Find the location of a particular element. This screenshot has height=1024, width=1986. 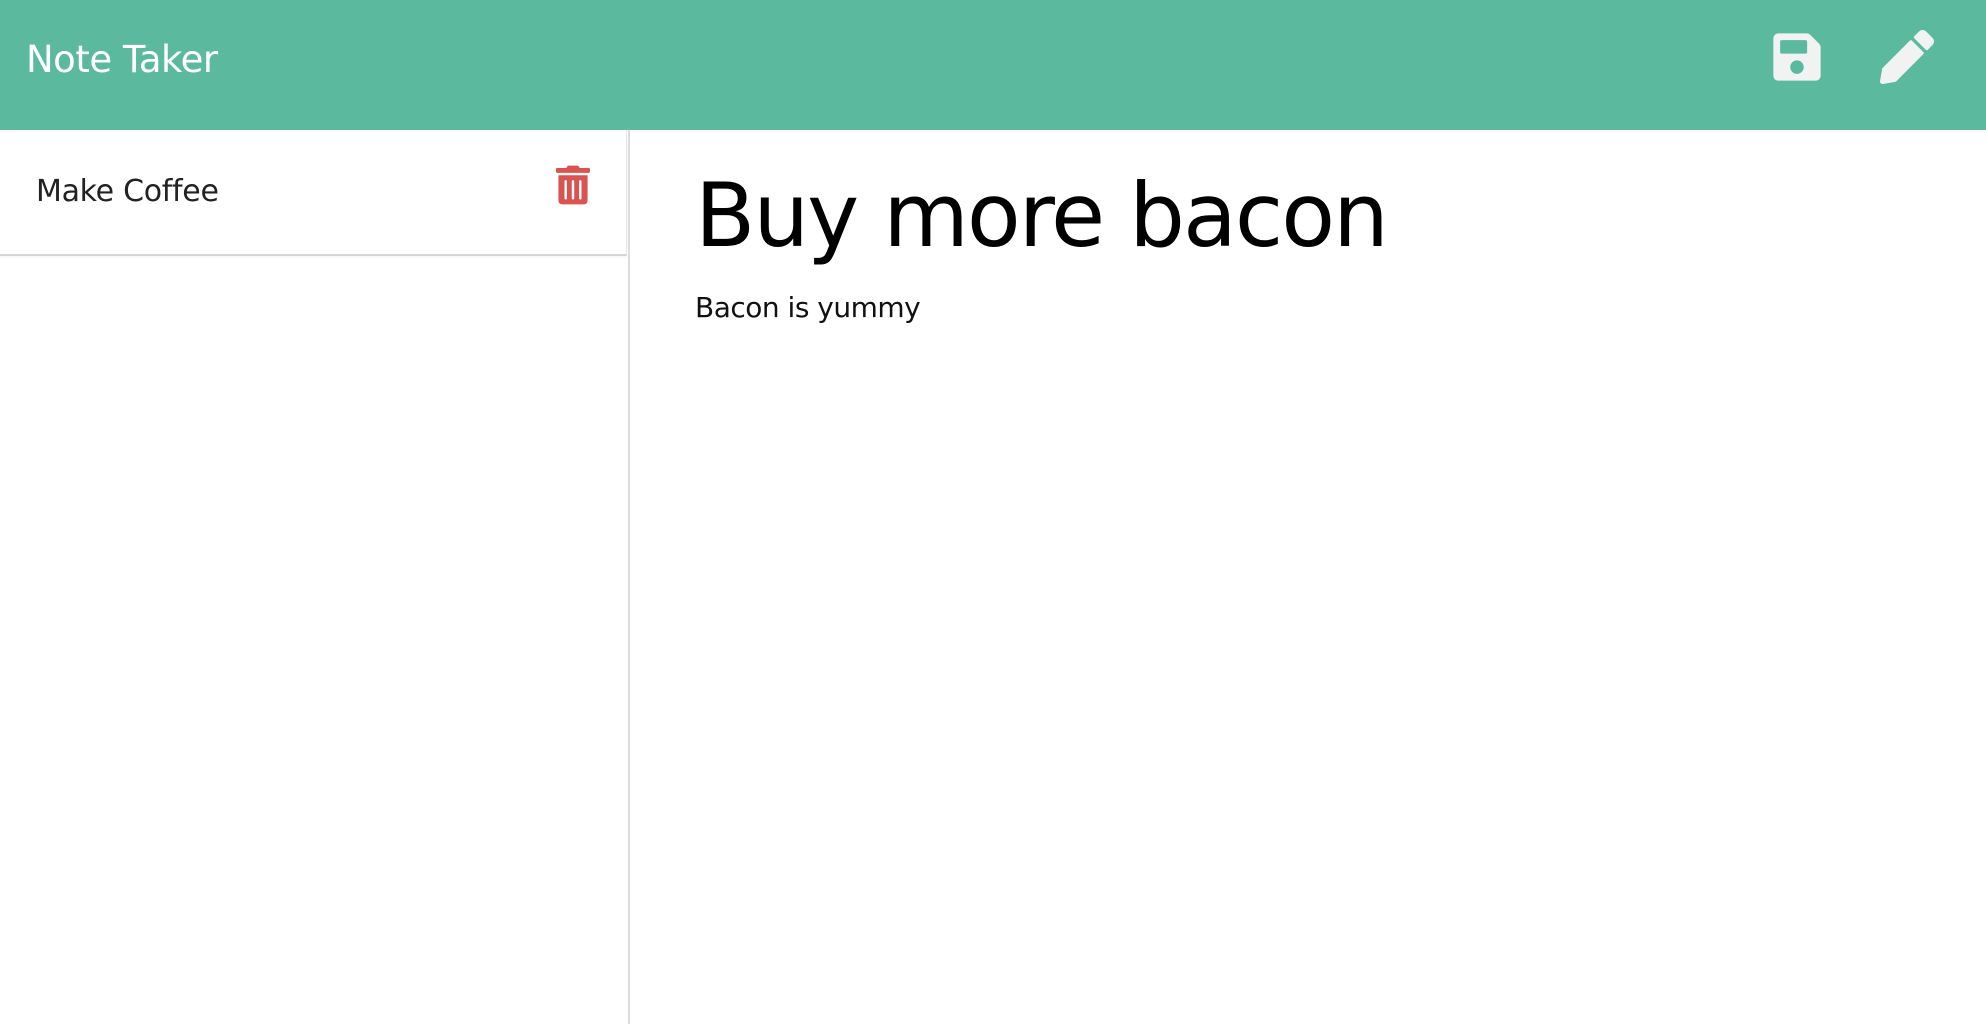

app-title: Note Taker is located at coordinates (122, 60).